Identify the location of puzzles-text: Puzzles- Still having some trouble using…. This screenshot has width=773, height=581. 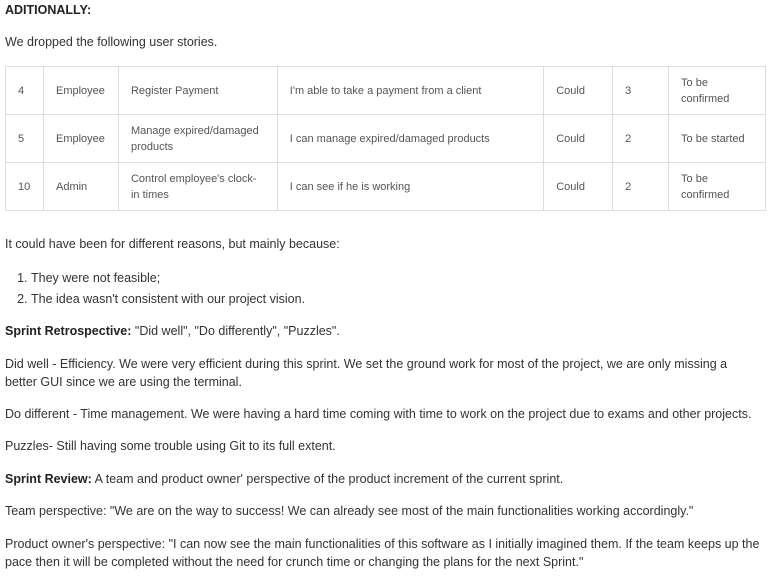
(170, 446).